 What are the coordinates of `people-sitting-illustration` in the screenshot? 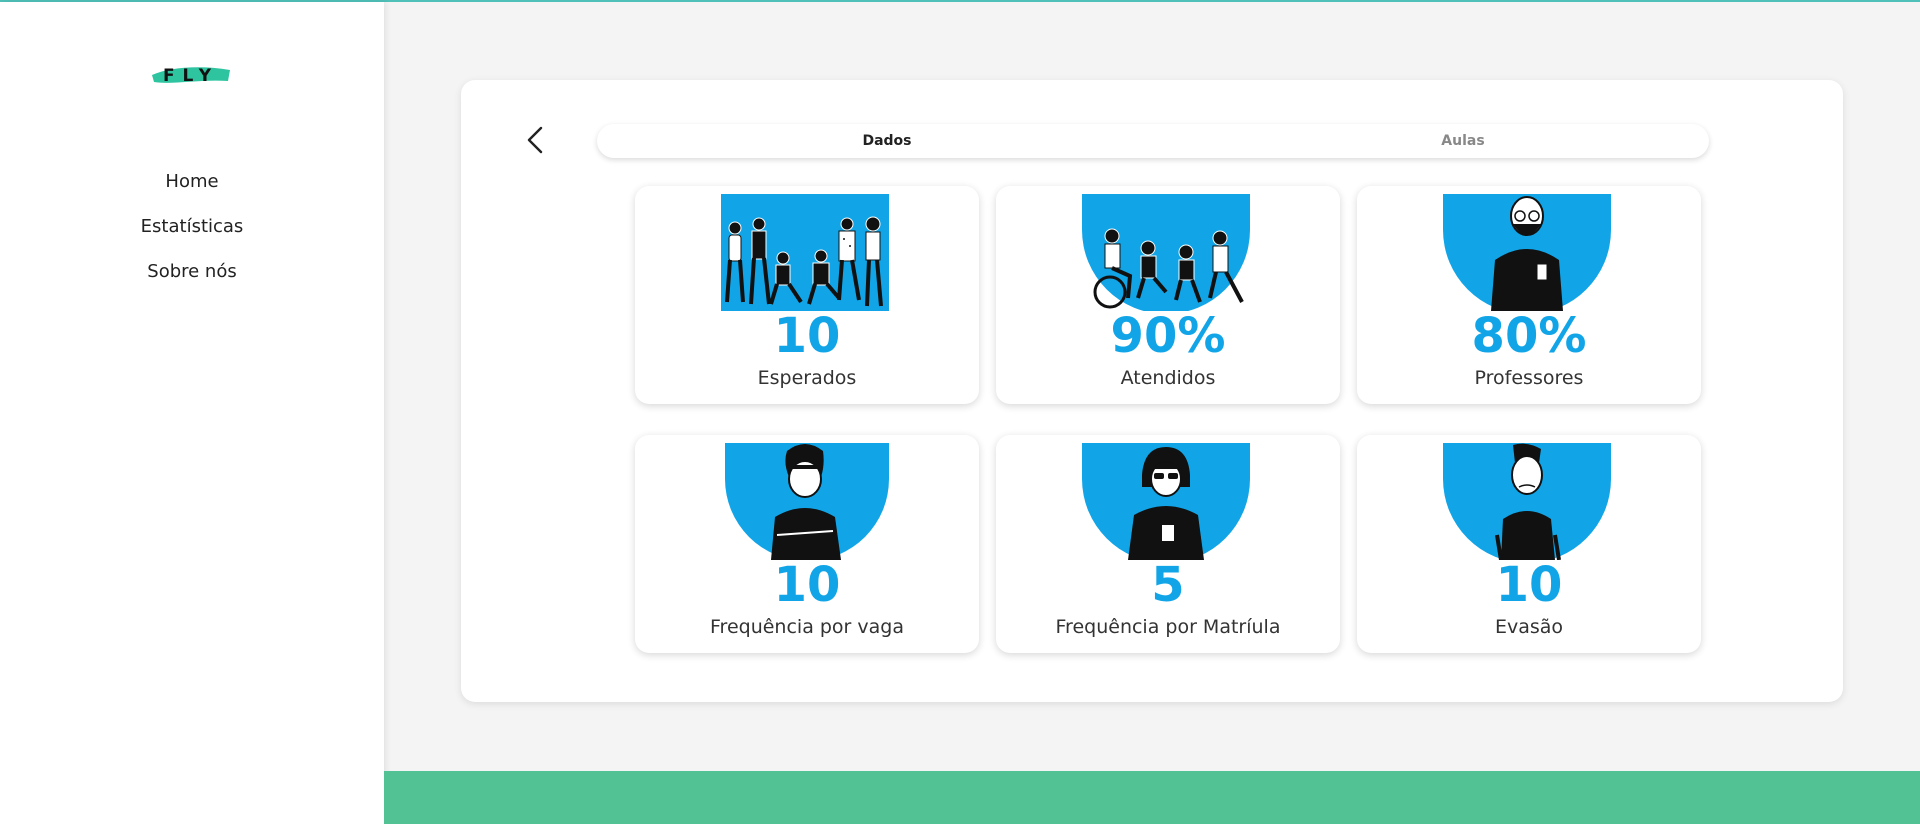 It's located at (1166, 252).